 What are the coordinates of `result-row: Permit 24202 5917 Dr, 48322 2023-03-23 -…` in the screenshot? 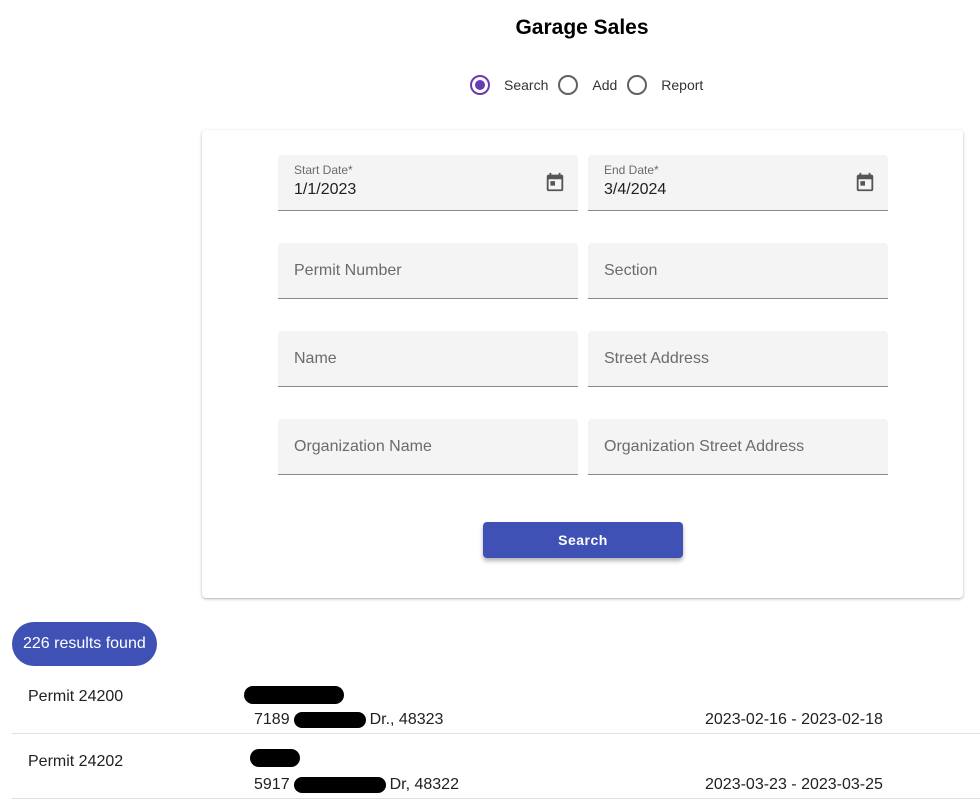 It's located at (496, 766).